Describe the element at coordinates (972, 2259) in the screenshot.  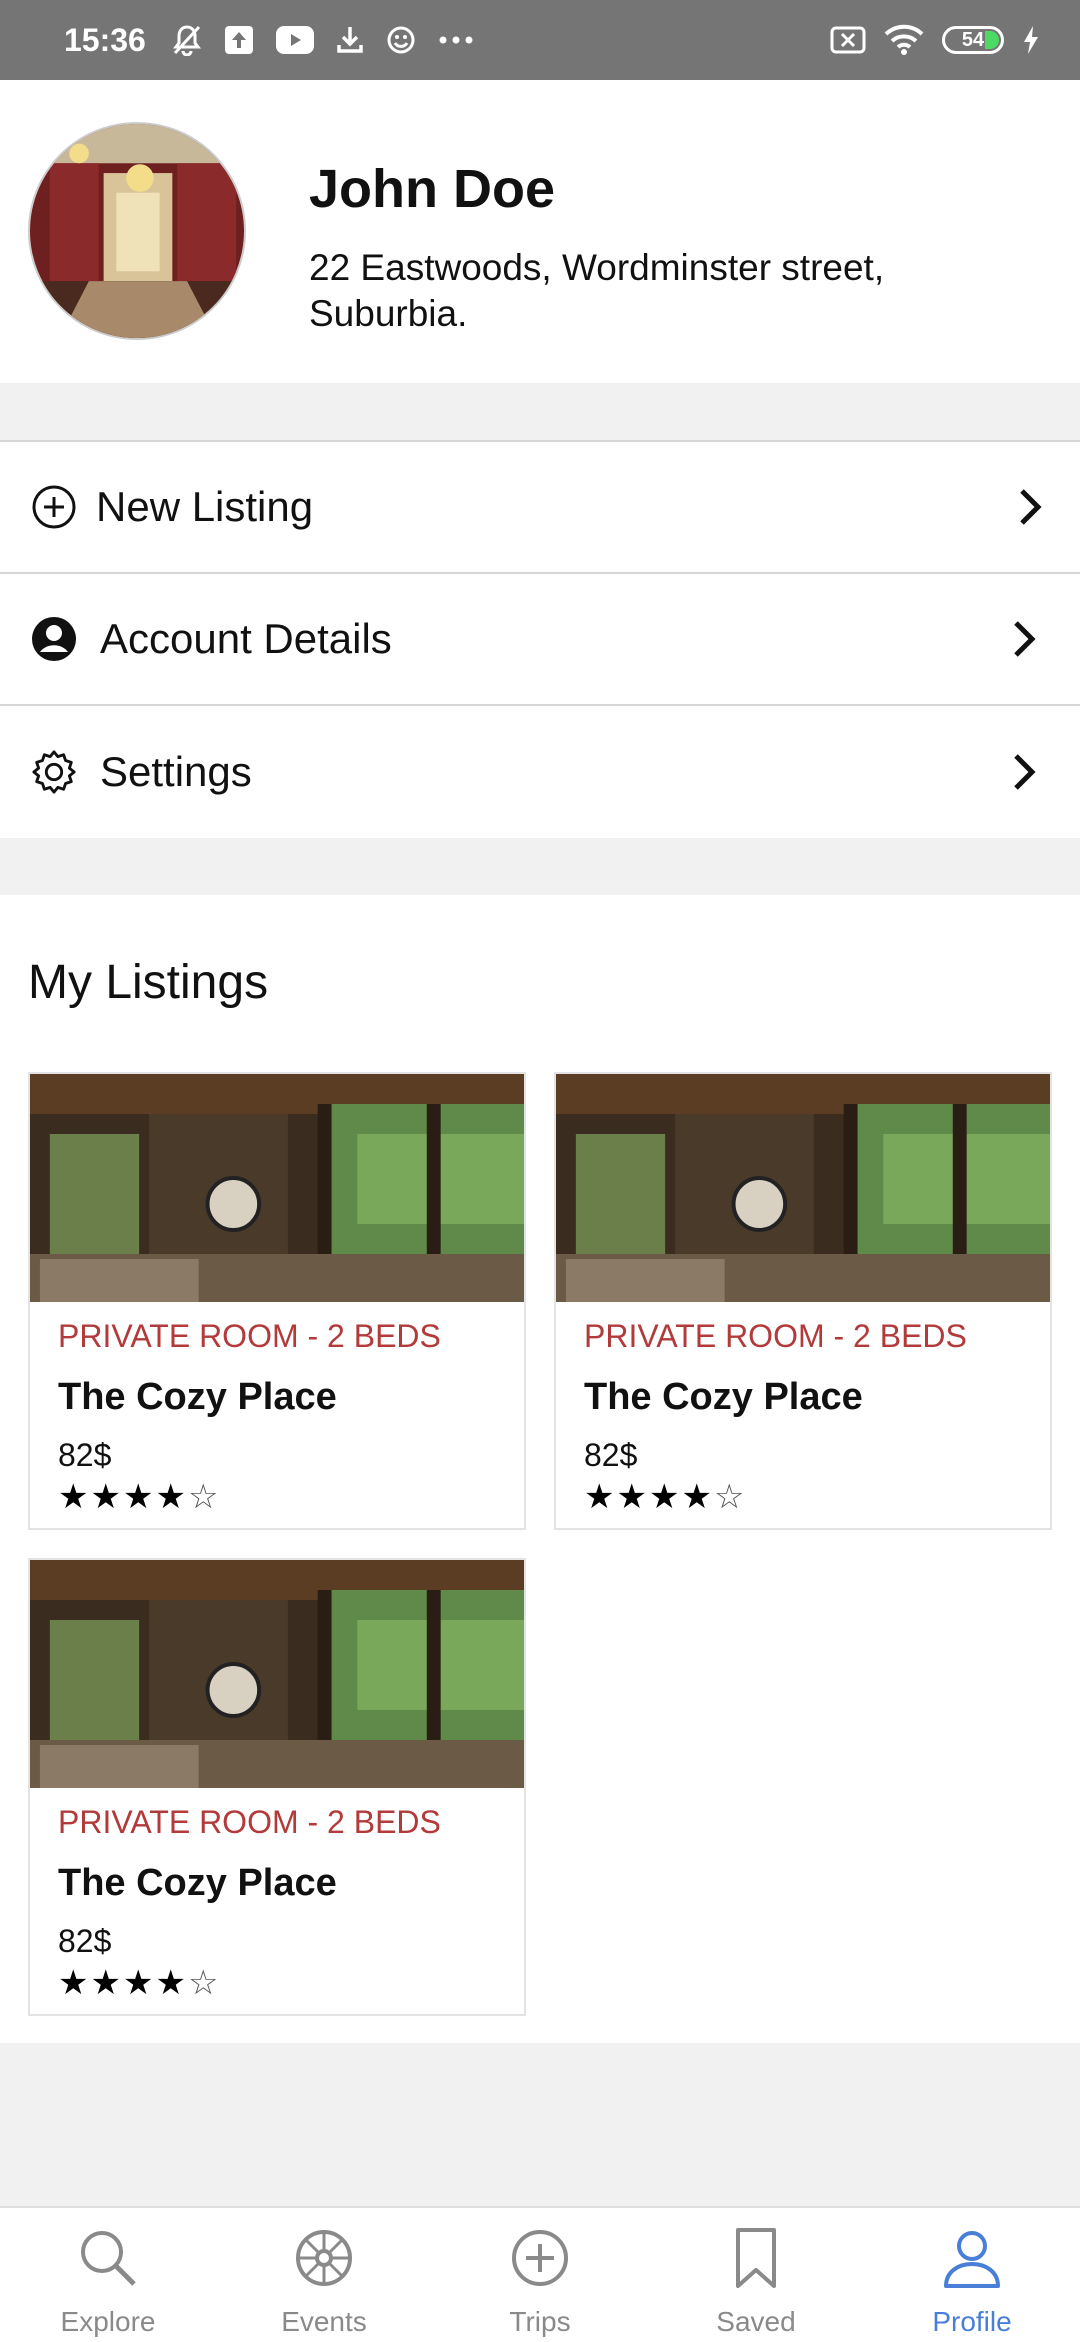
I see `person-icon` at that location.